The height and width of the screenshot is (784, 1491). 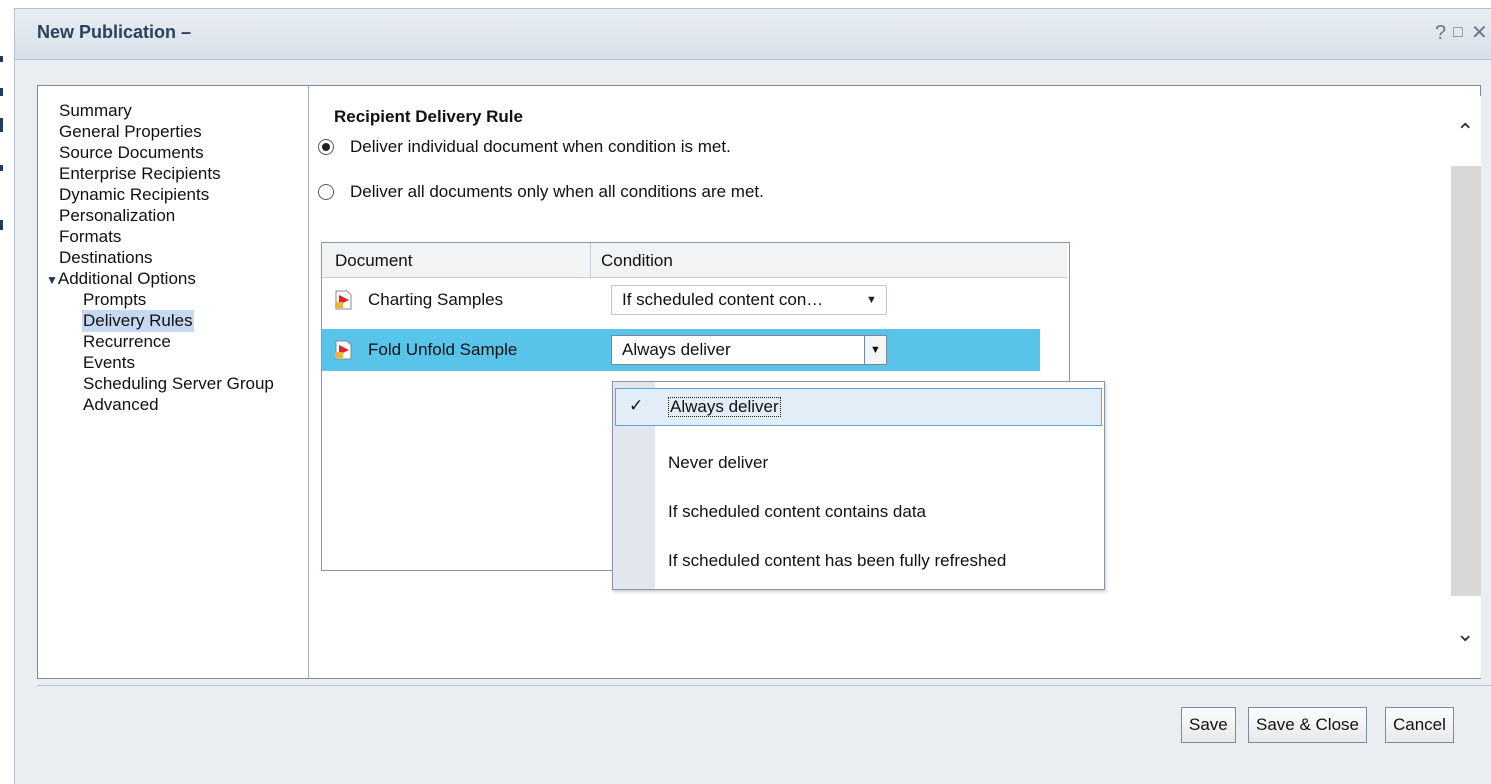 I want to click on dialog-titlebar: New Publication – ? □ ✕, so click(x=753, y=34).